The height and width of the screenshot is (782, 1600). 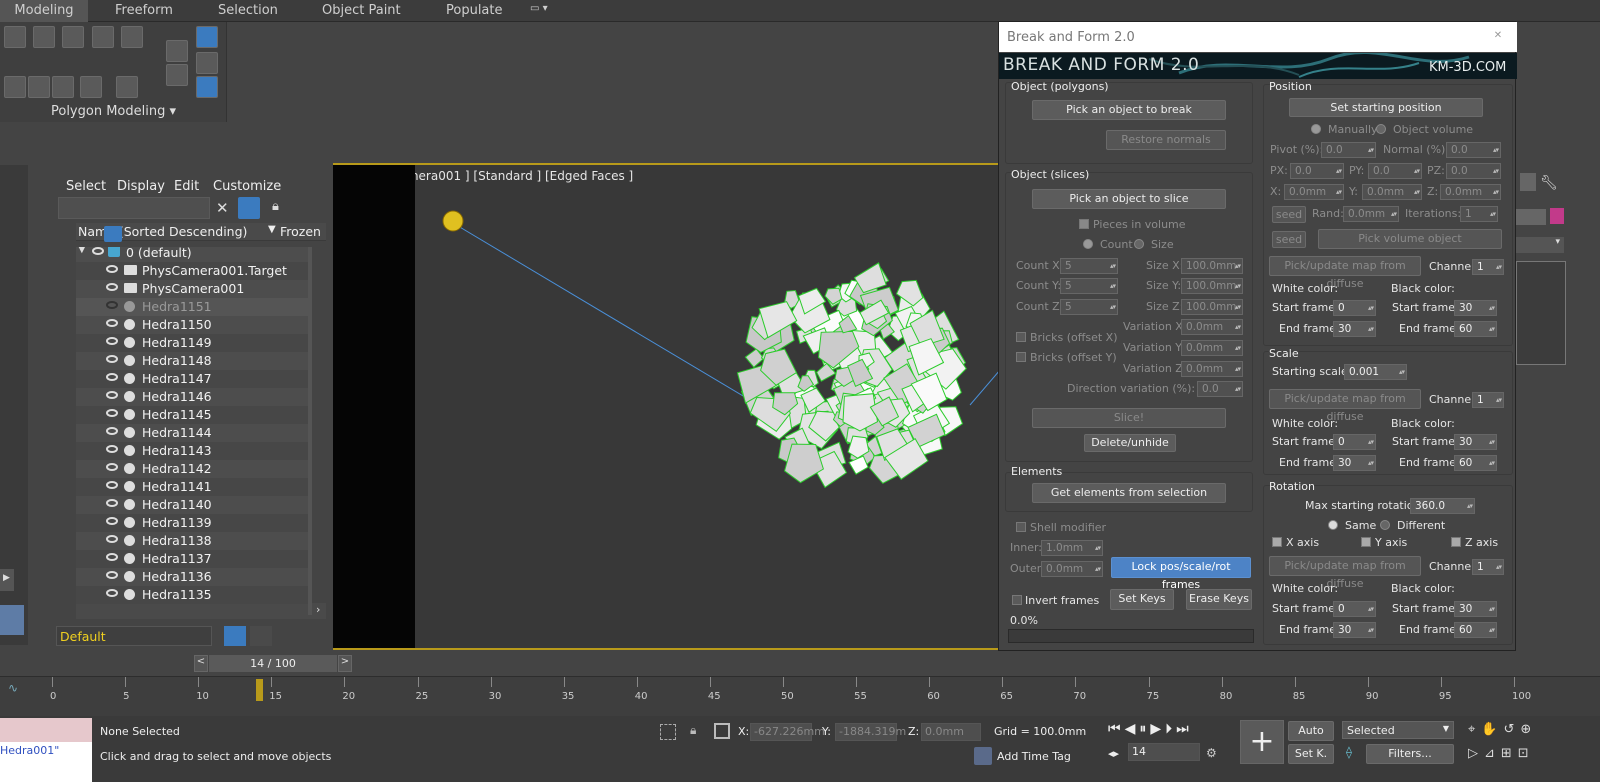 What do you see at coordinates (1212, 286) in the screenshot?
I see `size-y-spinner: 100.0mm` at bounding box center [1212, 286].